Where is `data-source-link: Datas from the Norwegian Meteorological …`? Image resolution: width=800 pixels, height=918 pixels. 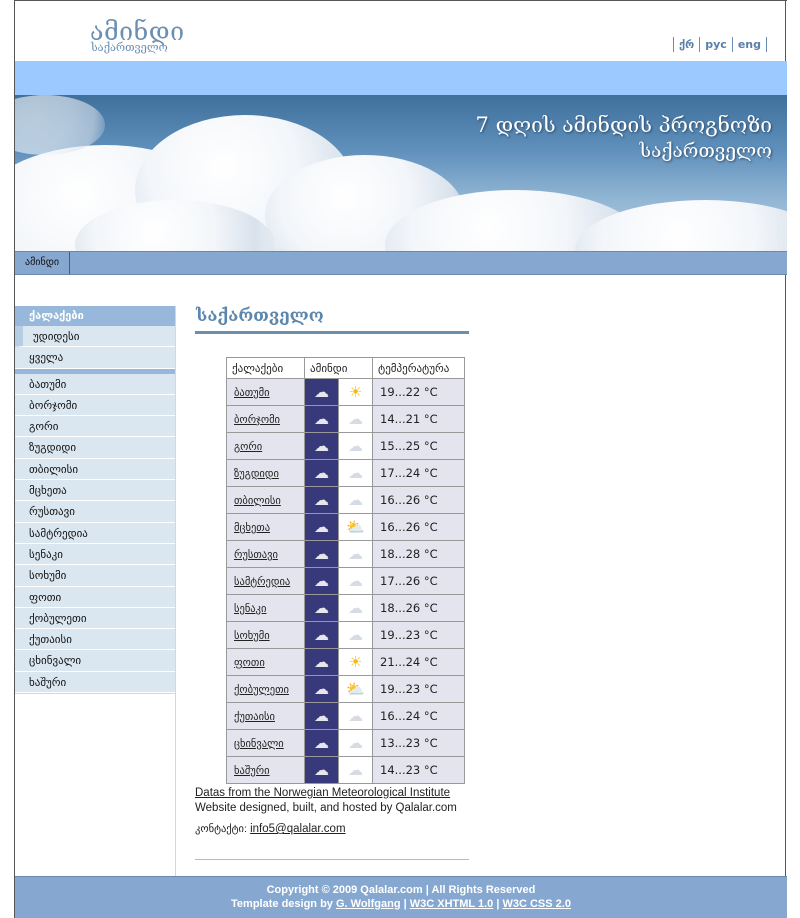
data-source-link: Datas from the Norwegian Meteorological … is located at coordinates (322, 793).